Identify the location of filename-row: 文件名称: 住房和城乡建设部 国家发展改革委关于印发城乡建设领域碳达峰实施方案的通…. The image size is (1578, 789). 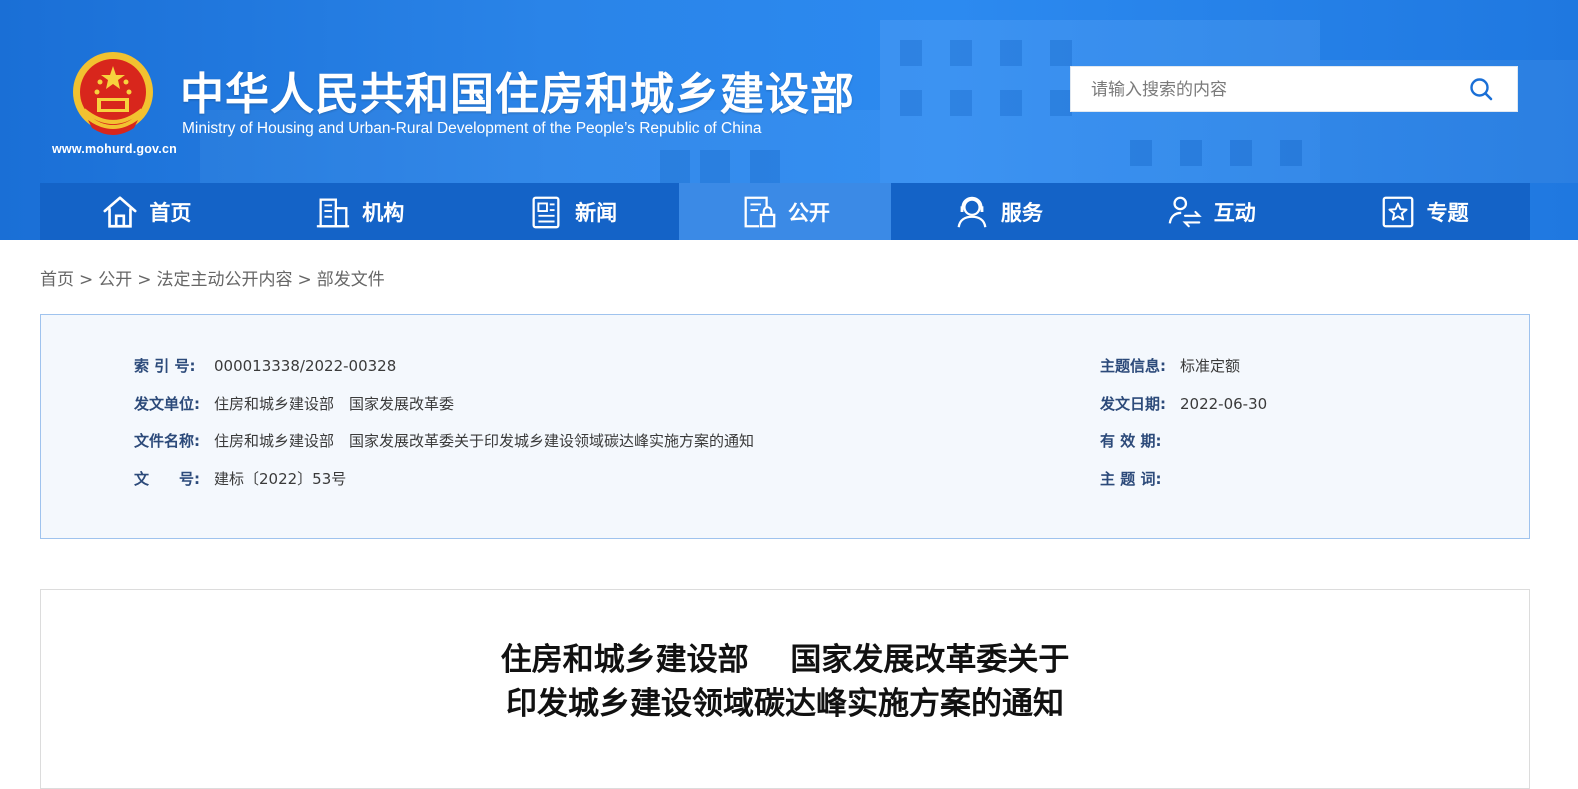
(444, 440).